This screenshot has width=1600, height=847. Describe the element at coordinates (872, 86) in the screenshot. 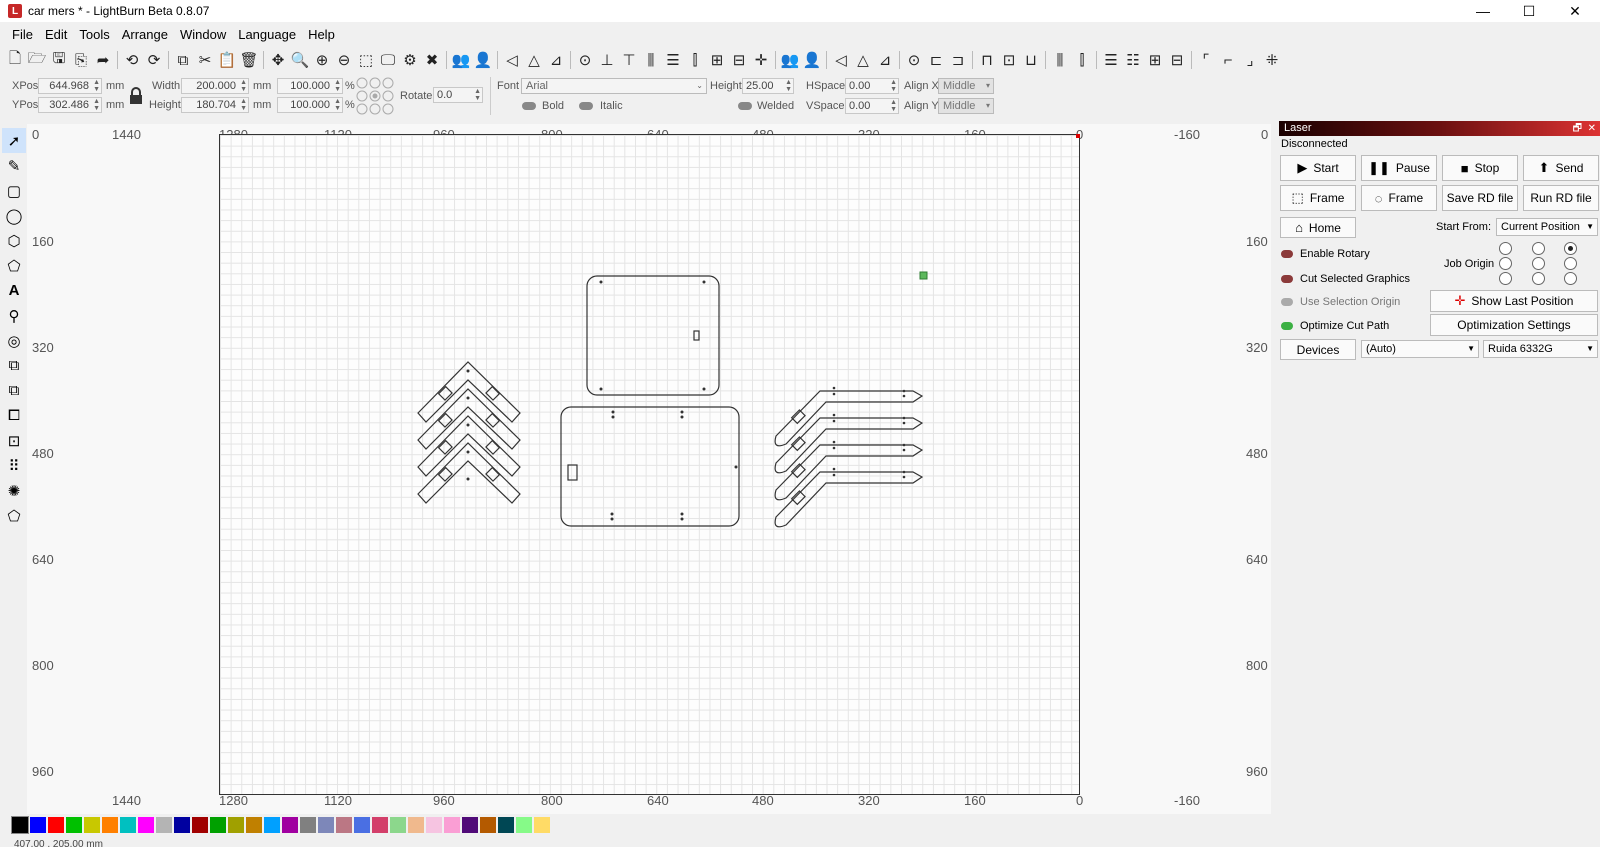

I see `hspace-field: 0.00 ▲ ▼` at that location.